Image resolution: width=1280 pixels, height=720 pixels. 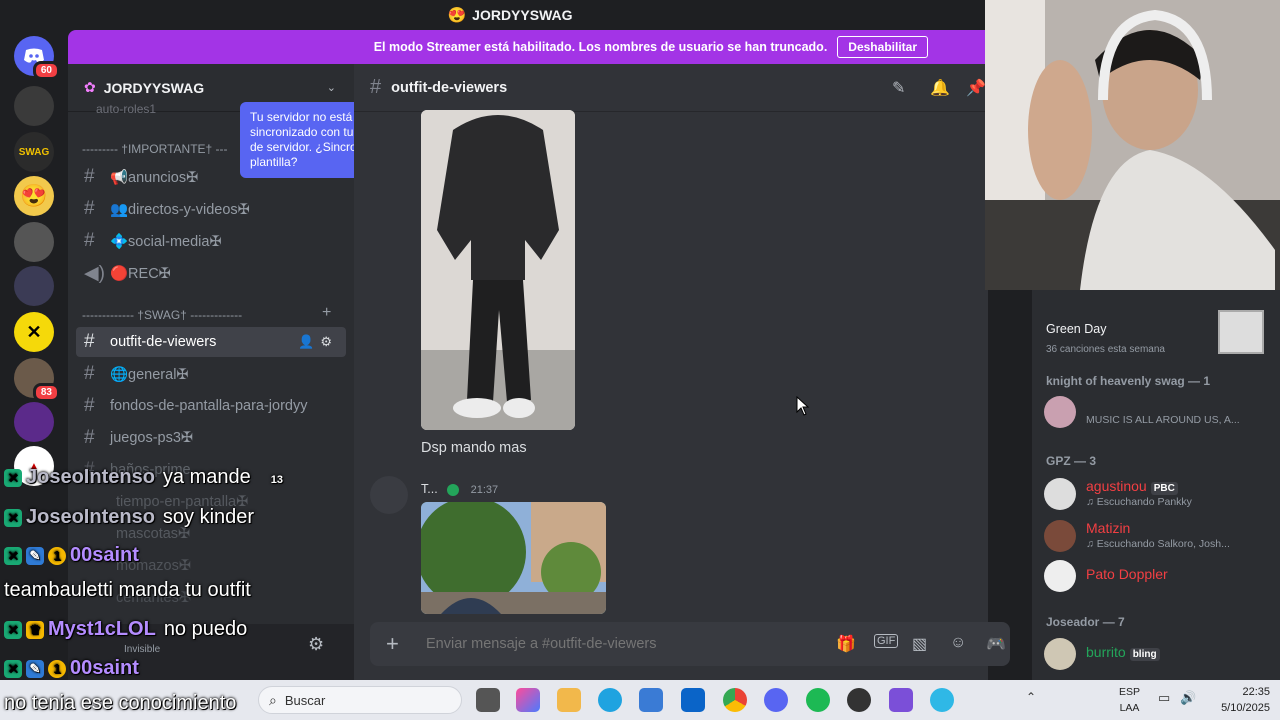 I want to click on gift-icon: 🎁, so click(x=846, y=644).